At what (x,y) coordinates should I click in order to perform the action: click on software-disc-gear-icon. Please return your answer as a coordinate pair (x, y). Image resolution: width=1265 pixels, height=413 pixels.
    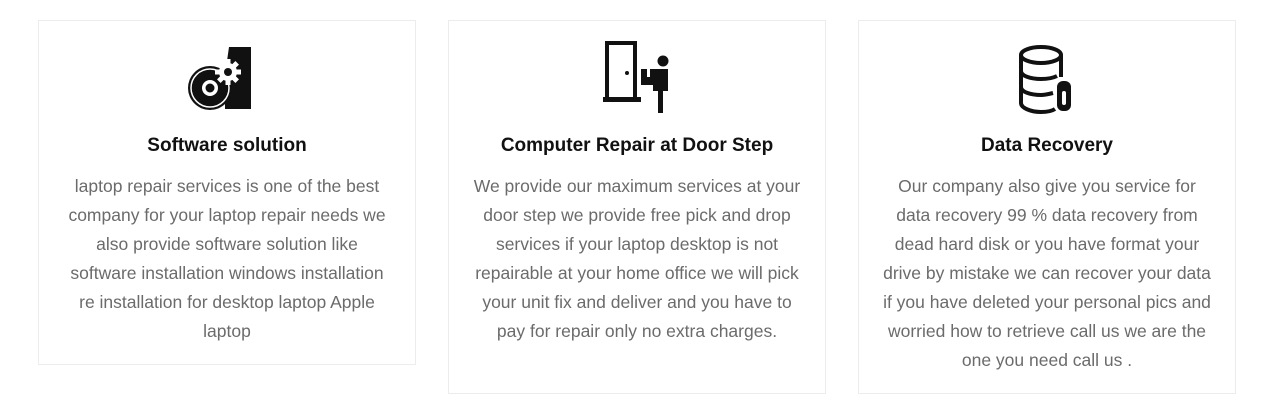
    Looking at the image, I should click on (227, 79).